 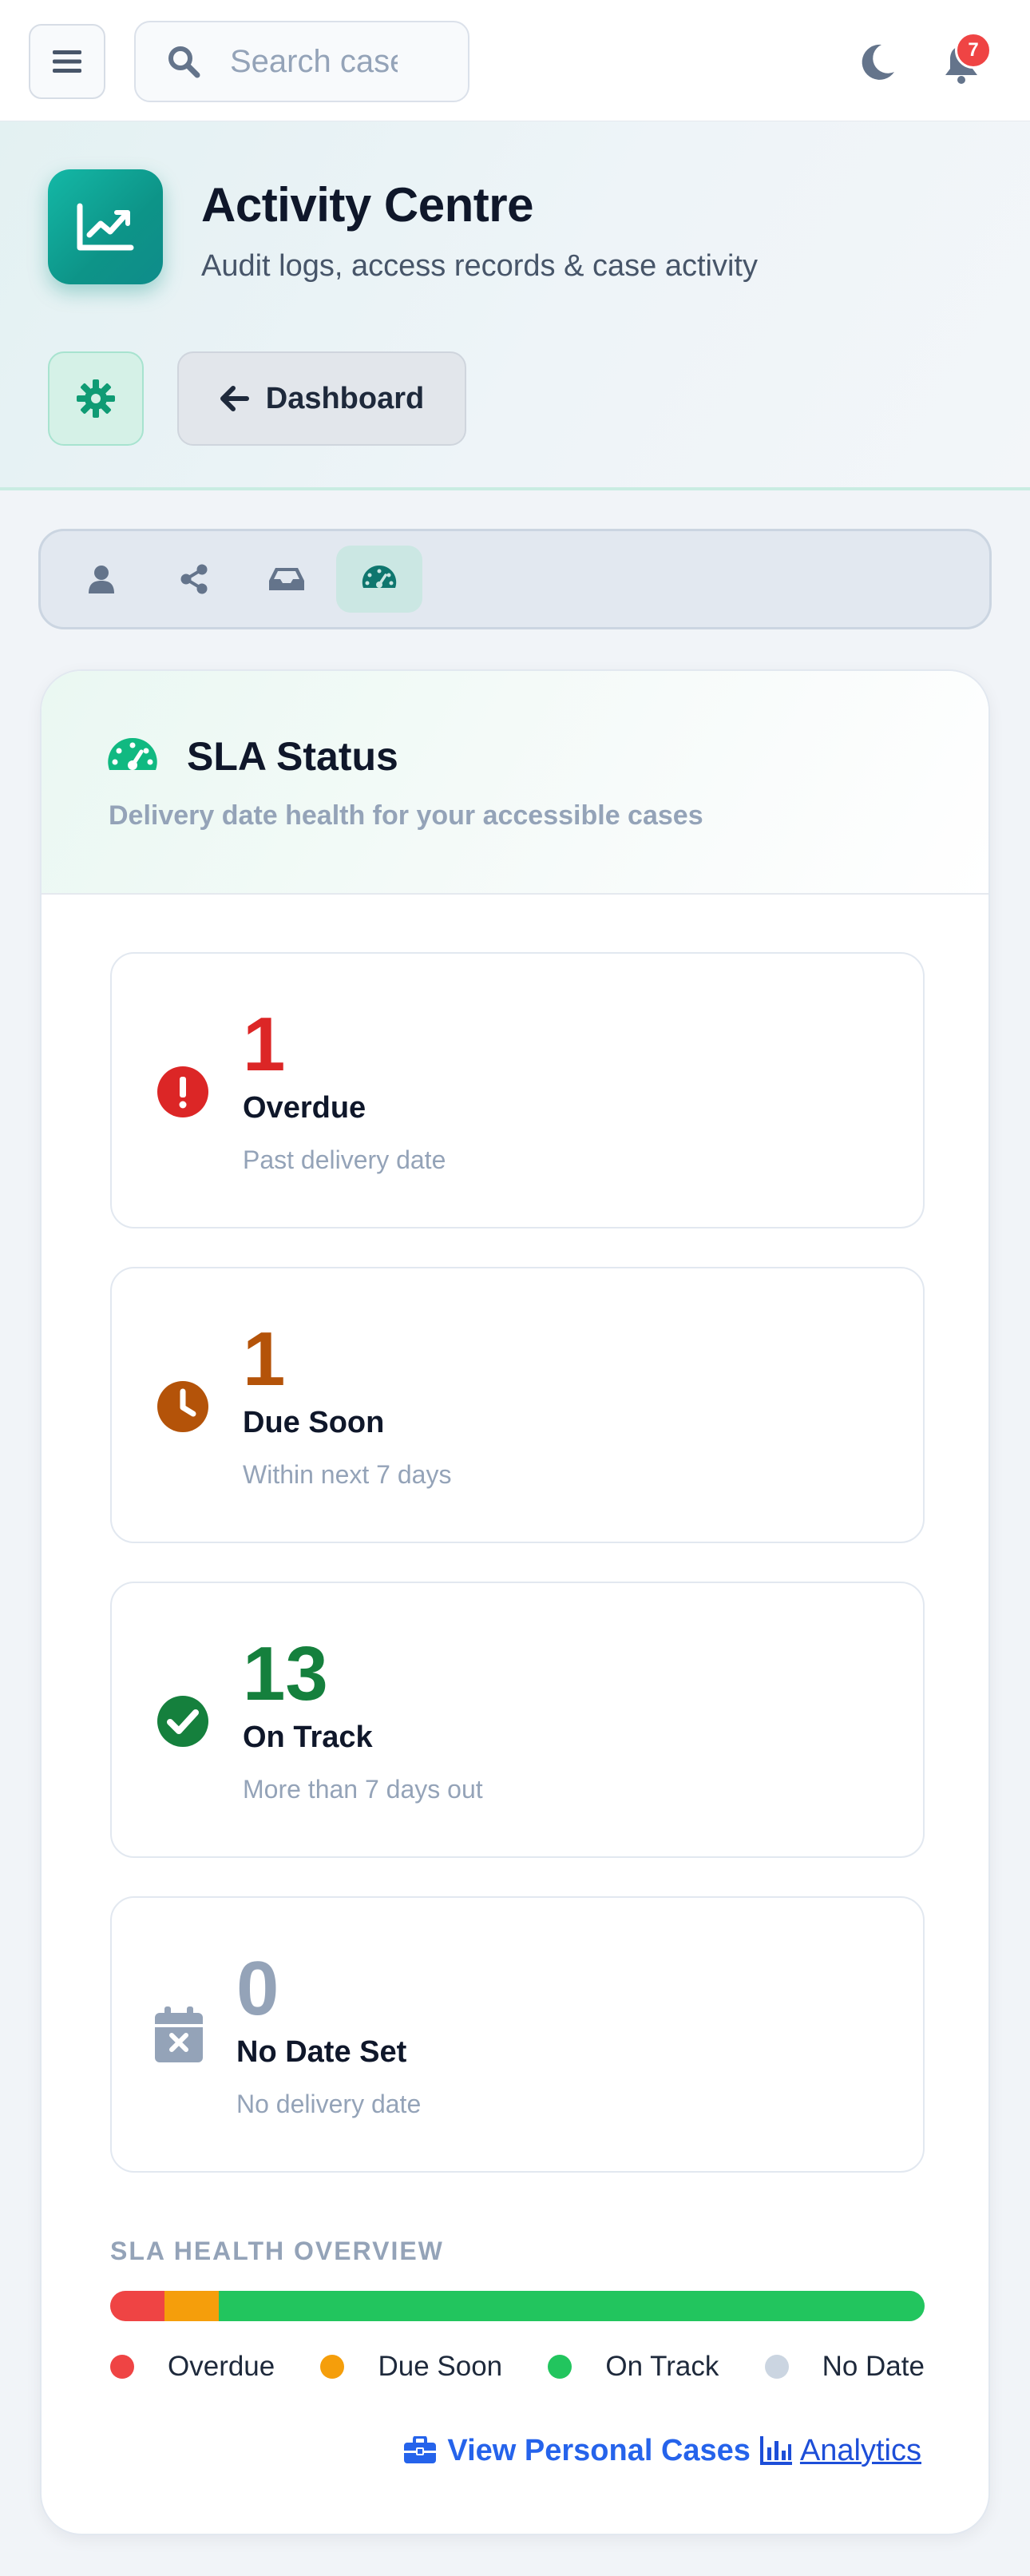 I want to click on sla-legend: Overdue Due Soon On Track No Date, so click(x=517, y=2367).